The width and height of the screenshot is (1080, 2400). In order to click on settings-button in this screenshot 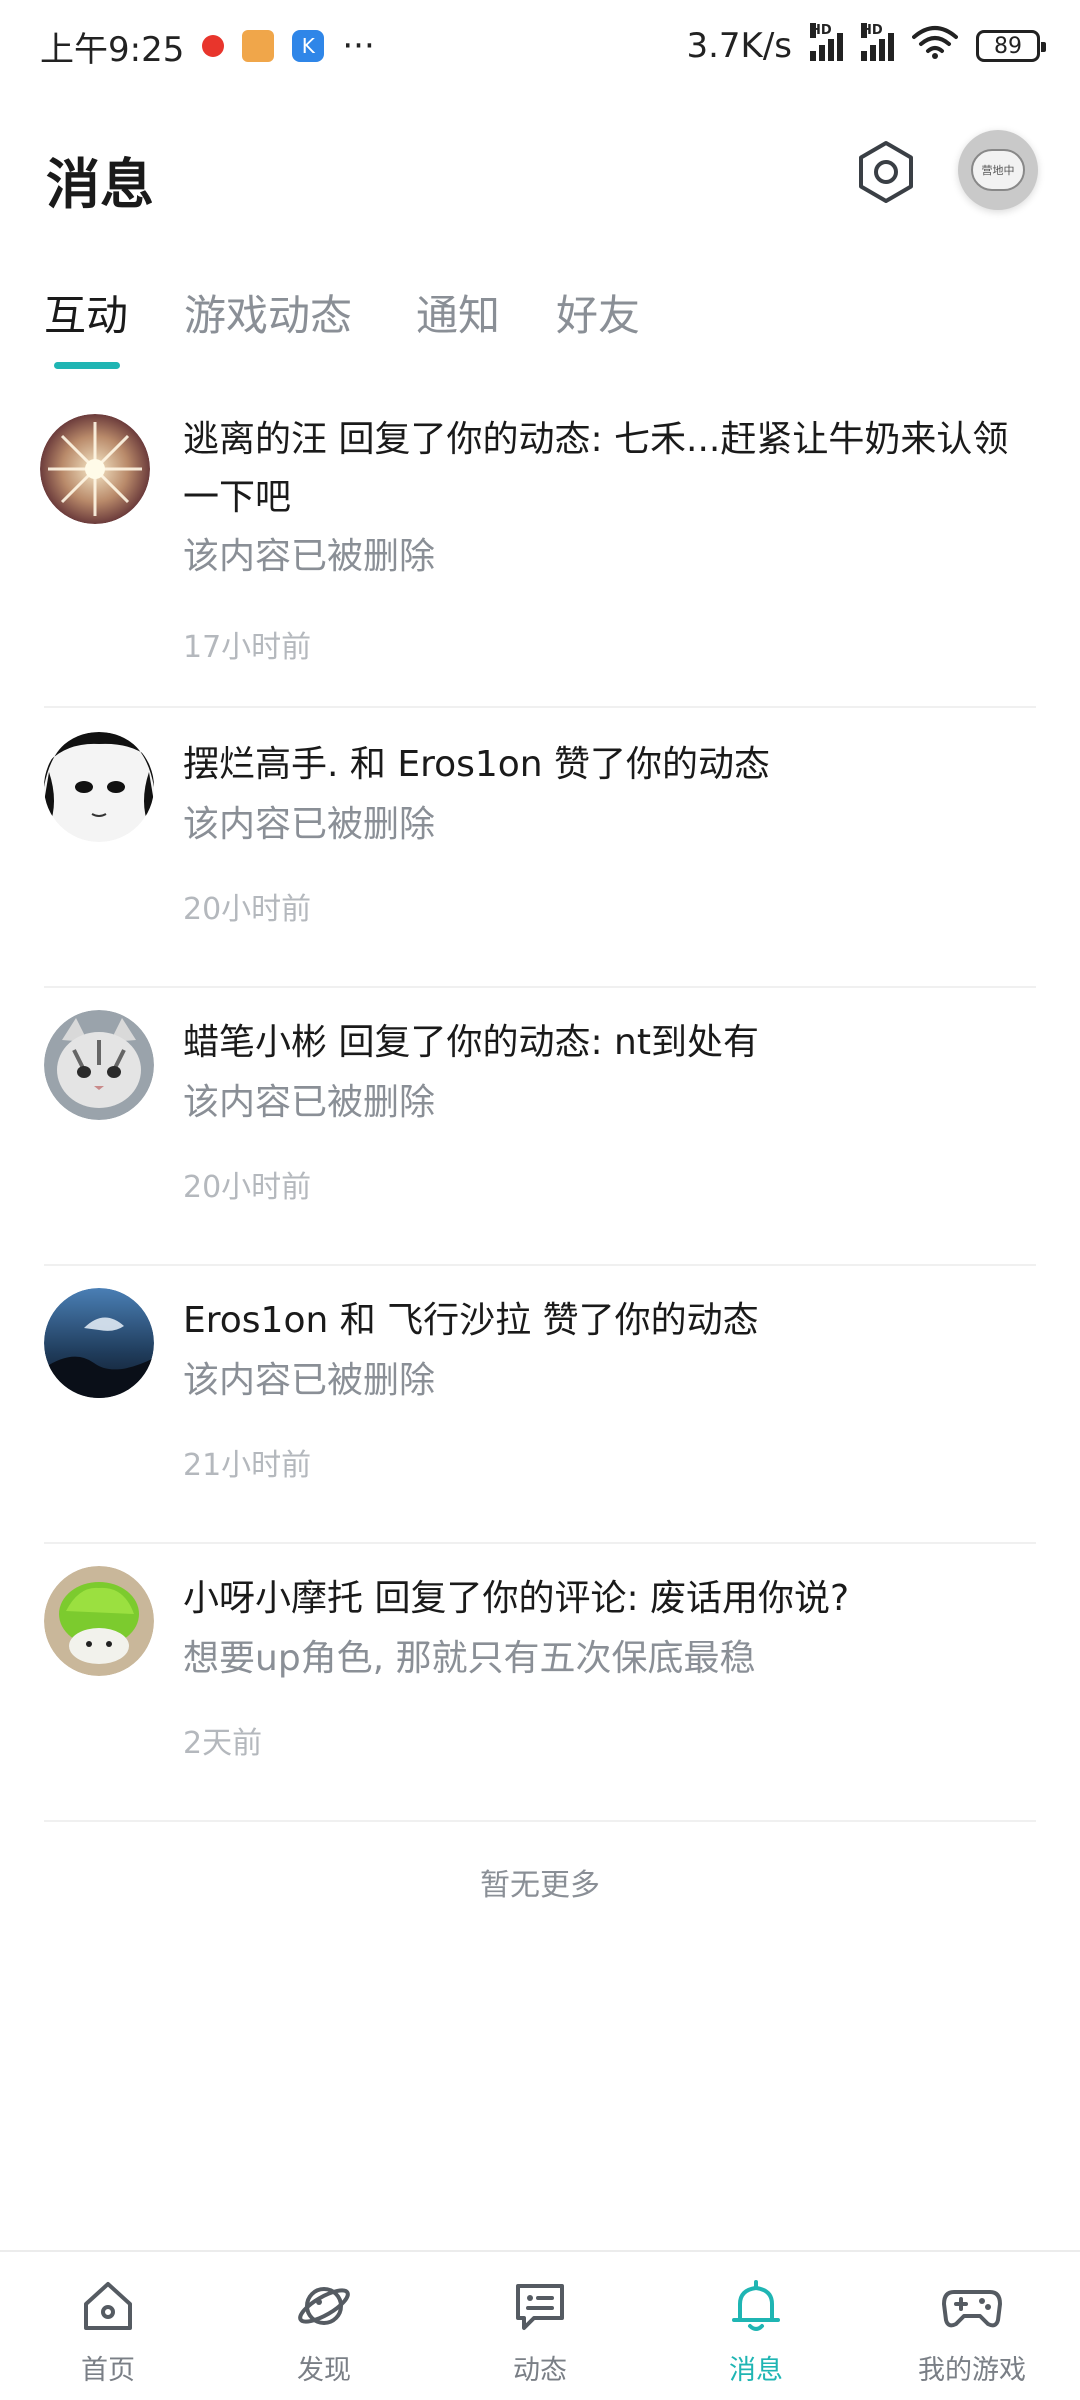, I will do `click(886, 172)`.